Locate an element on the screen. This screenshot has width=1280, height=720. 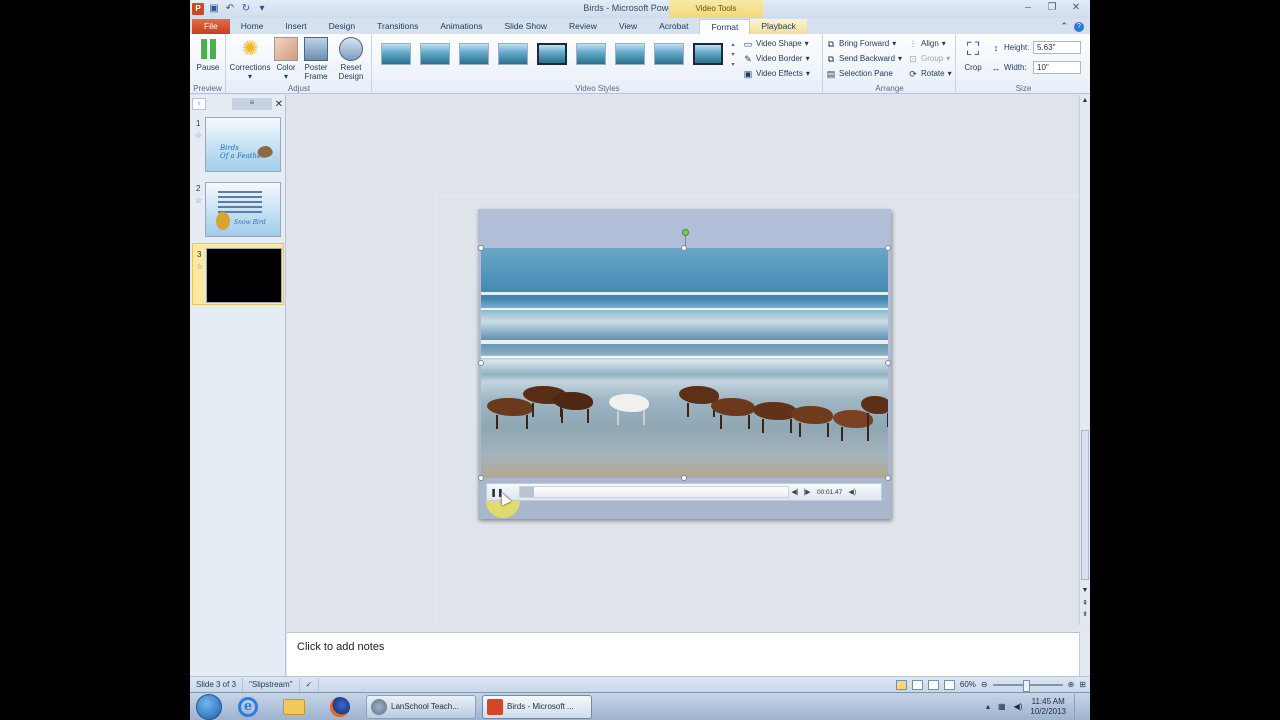
scroll-down-icon: ▼ is located at coordinates (1085, 590).